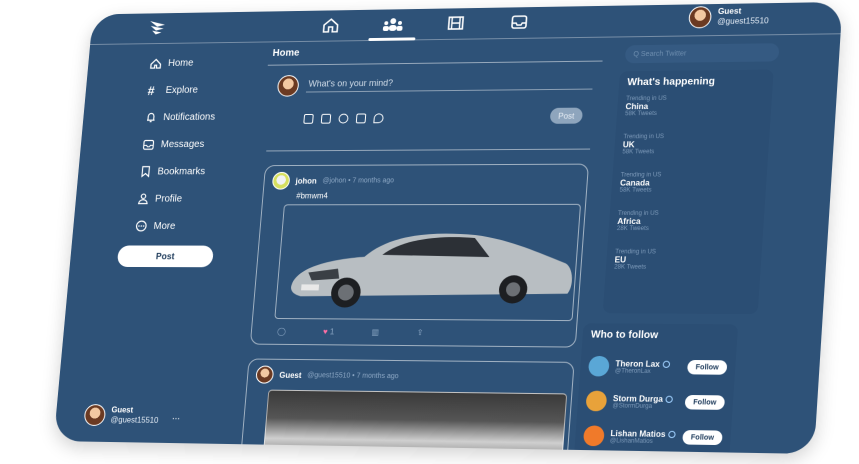  Describe the element at coordinates (659, 335) in the screenshot. I see `follow-title: Who to follow` at that location.